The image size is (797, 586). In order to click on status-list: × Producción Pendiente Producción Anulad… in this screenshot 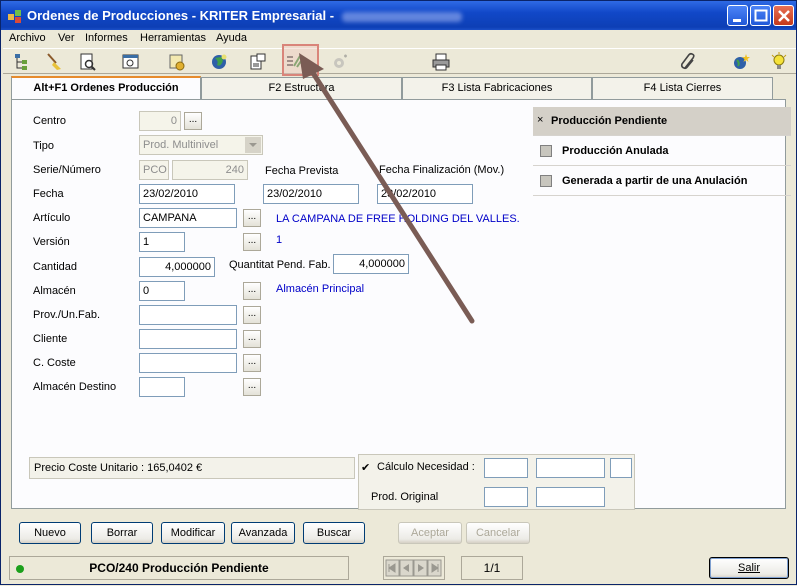, I will do `click(663, 152)`.